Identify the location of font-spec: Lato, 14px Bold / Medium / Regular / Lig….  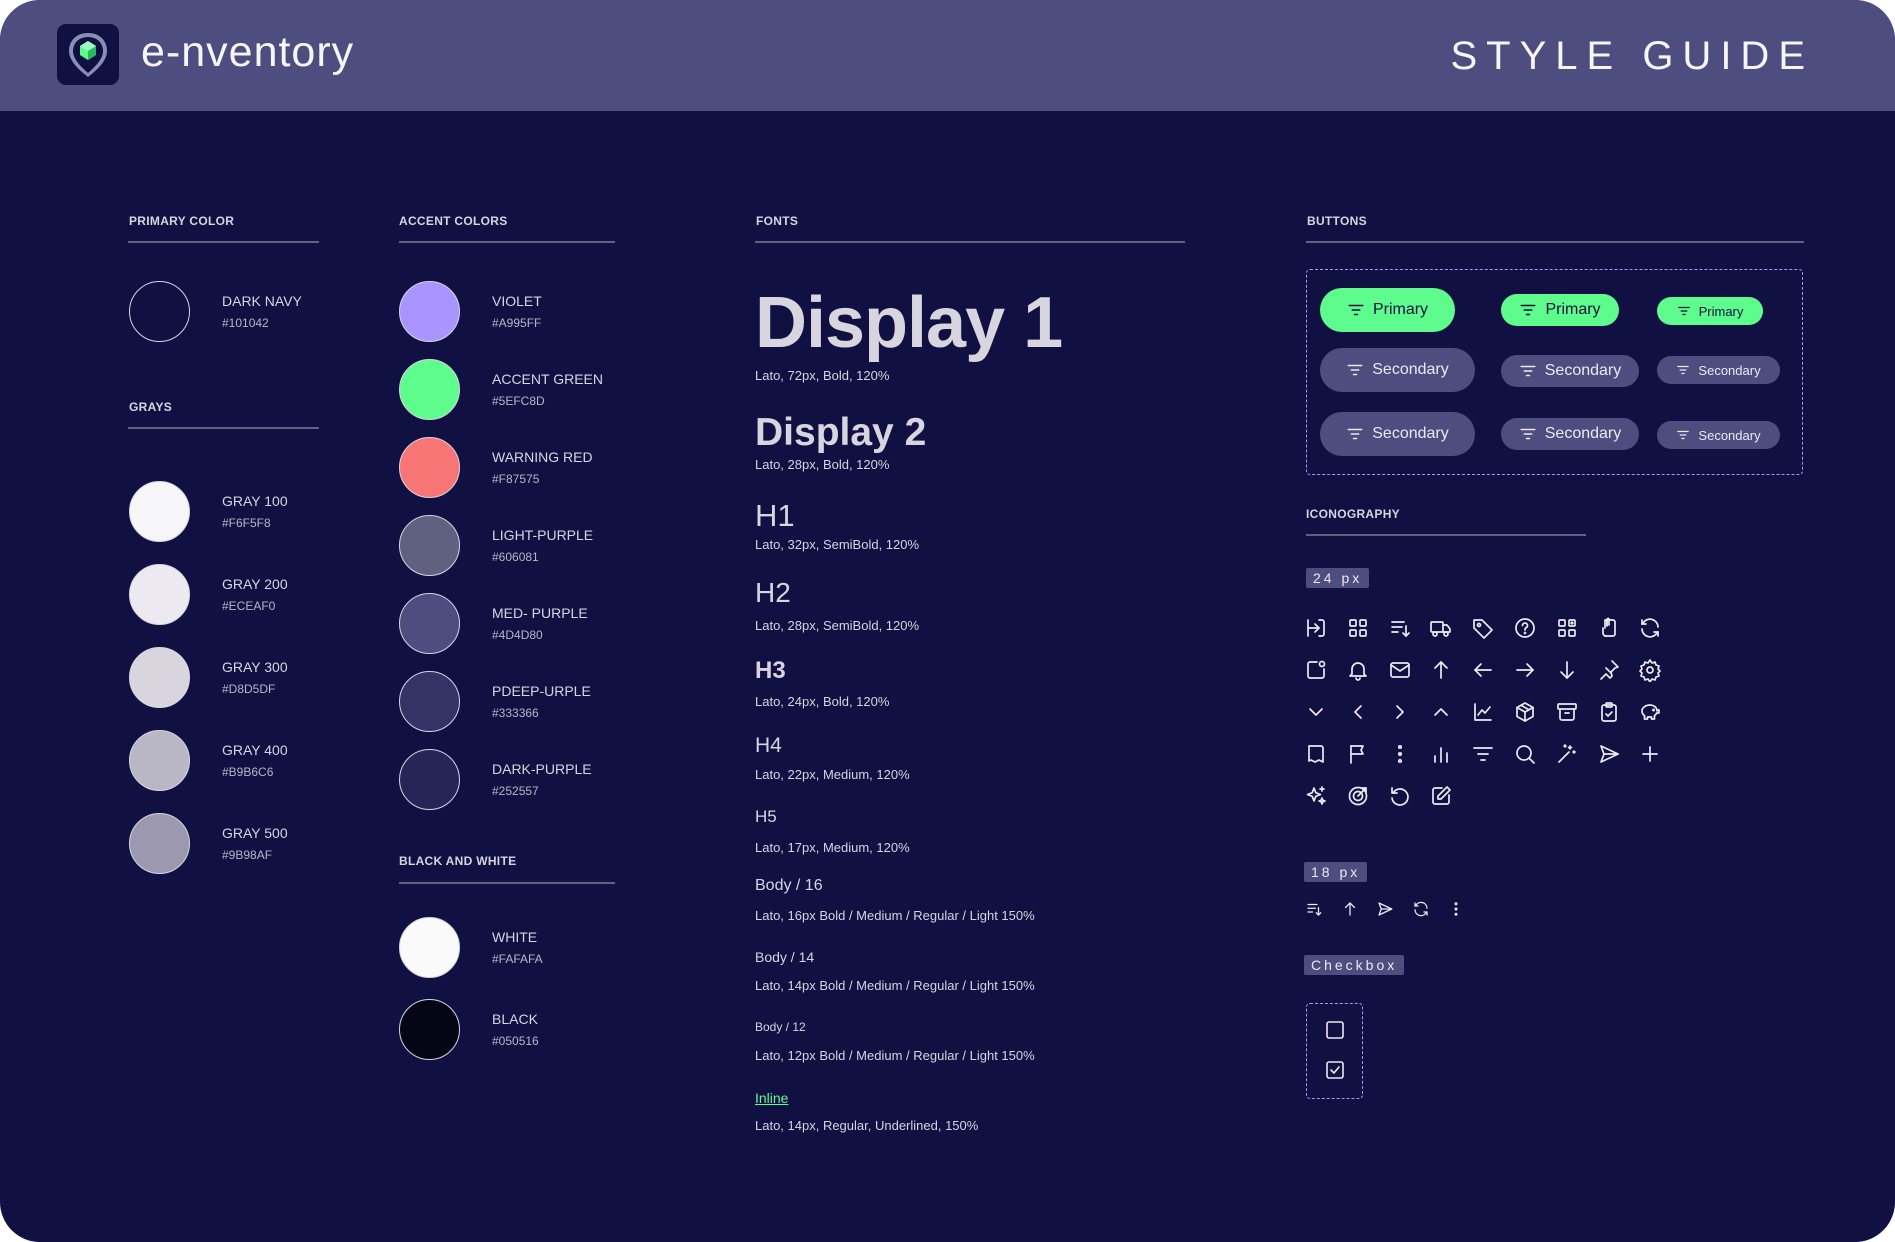
(895, 985).